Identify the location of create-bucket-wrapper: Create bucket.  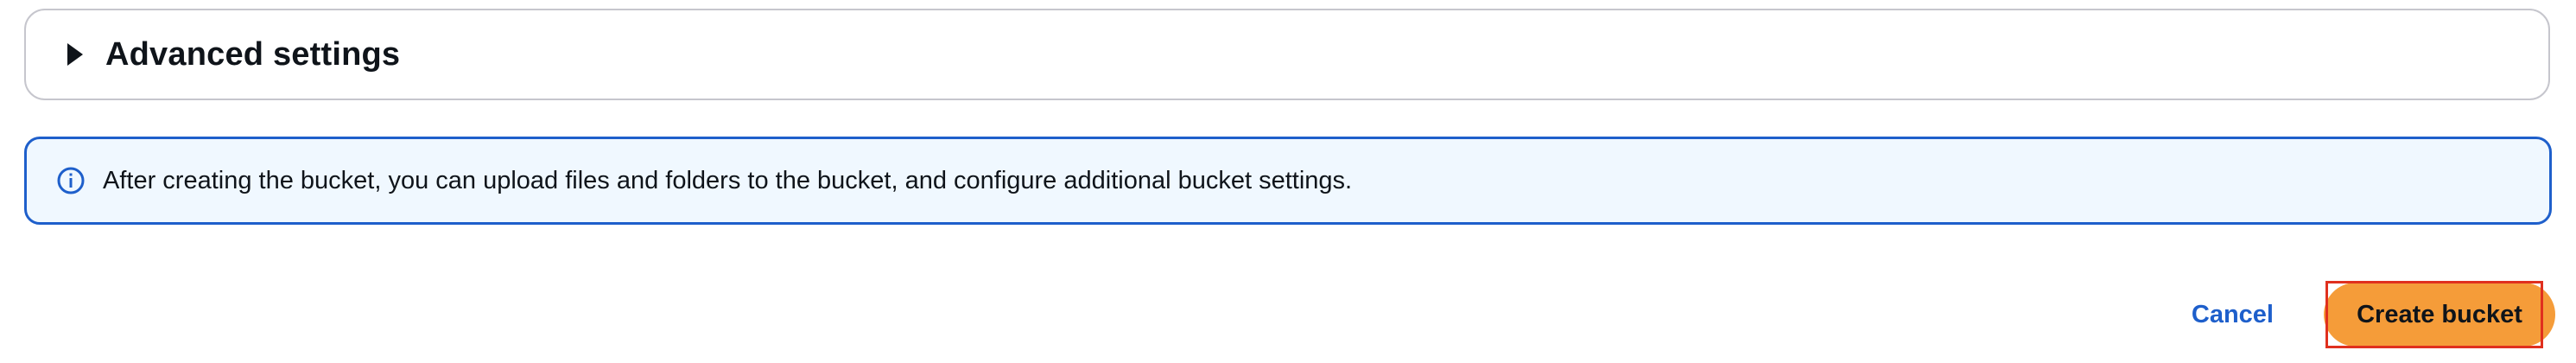
(2439, 314).